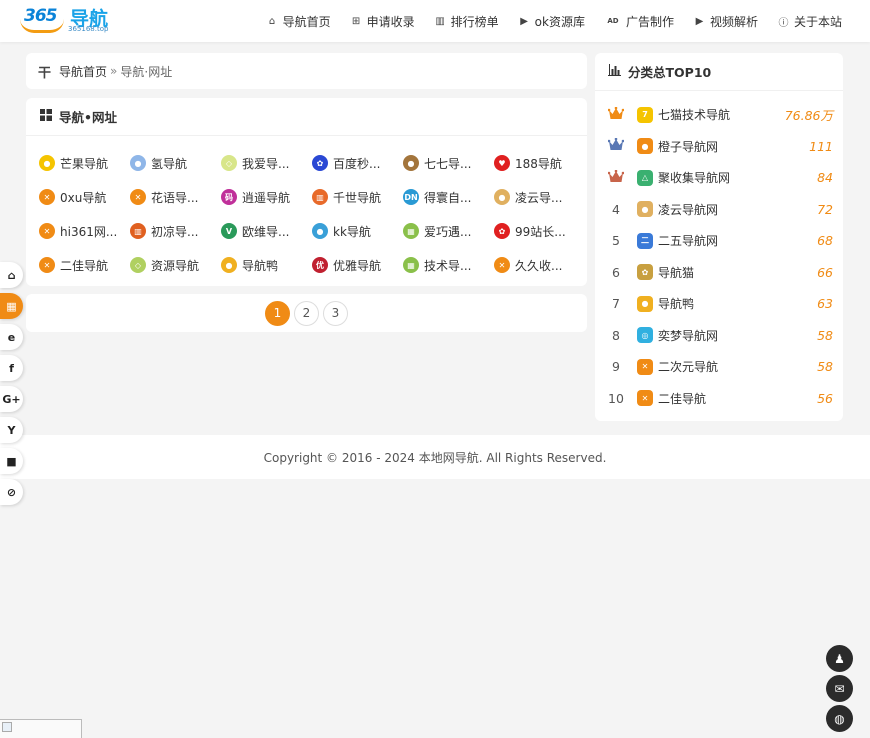 This screenshot has width=870, height=738. Describe the element at coordinates (11, 461) in the screenshot. I see `video-camera-icon: ■` at that location.